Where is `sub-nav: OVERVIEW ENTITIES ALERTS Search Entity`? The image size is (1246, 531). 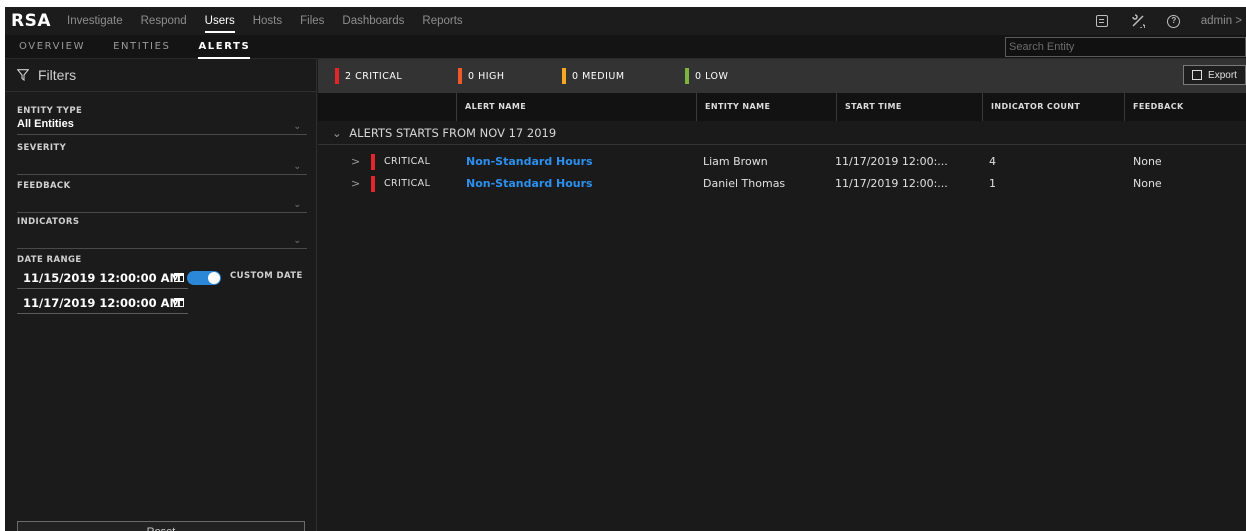
sub-nav: OVERVIEW ENTITIES ALERTS Search Entity is located at coordinates (625, 47).